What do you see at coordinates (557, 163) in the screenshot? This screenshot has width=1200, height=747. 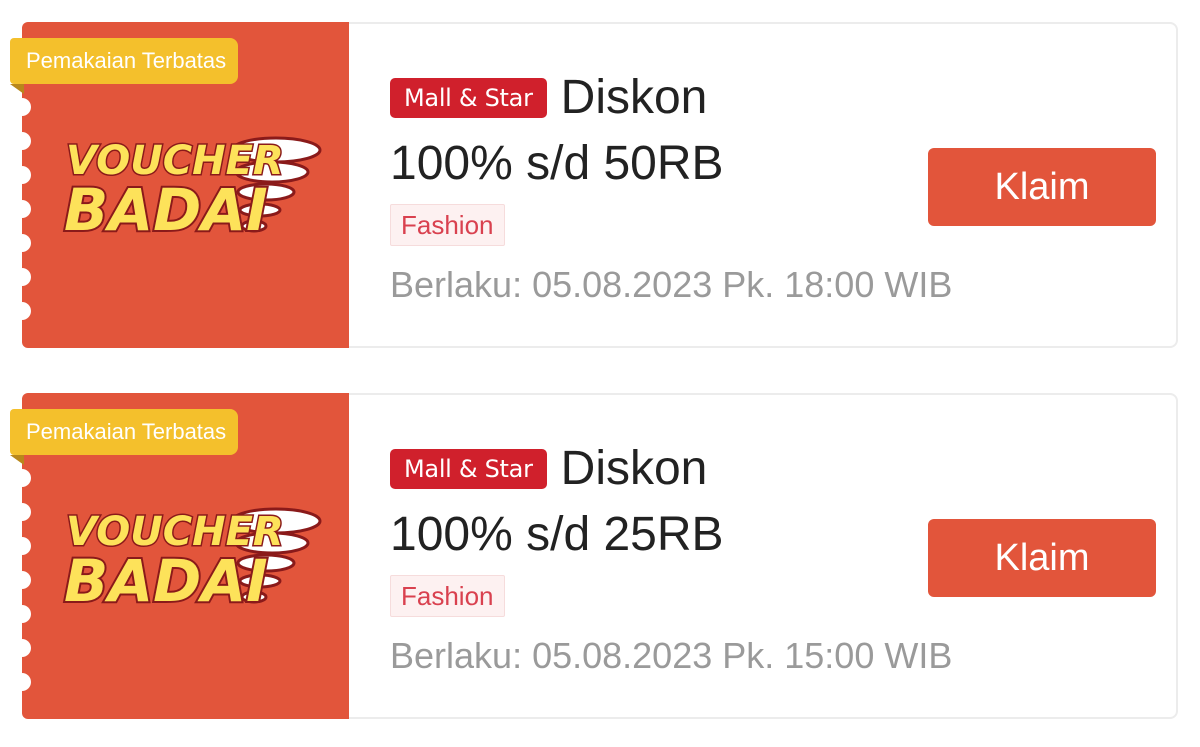 I see `voucher-discount: 100% s/d 50RB` at bounding box center [557, 163].